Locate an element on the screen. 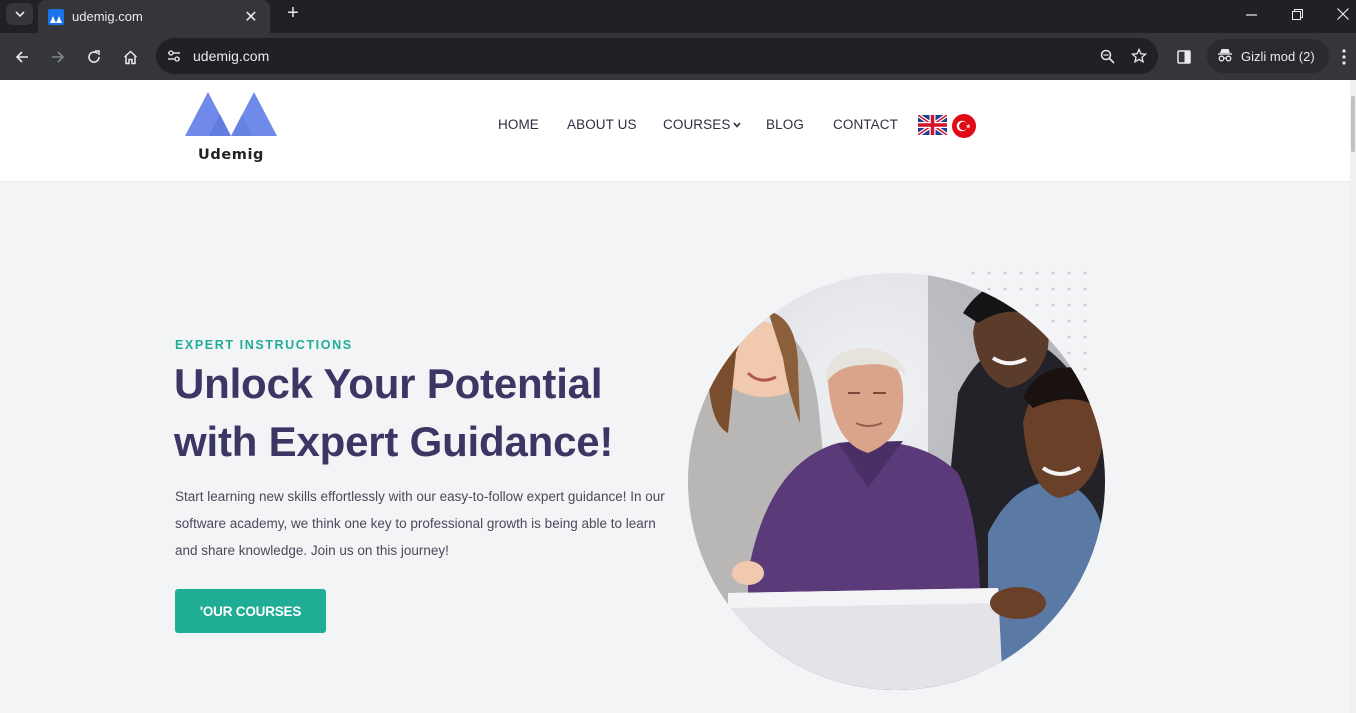  nav-courses: COURSES is located at coordinates (702, 124).